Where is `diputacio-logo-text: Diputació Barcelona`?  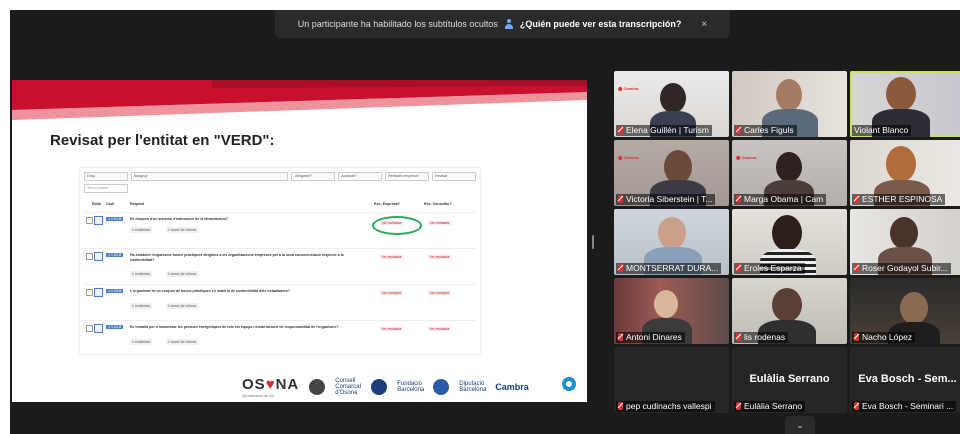 diputacio-logo-text: Diputació Barcelona is located at coordinates (473, 387).